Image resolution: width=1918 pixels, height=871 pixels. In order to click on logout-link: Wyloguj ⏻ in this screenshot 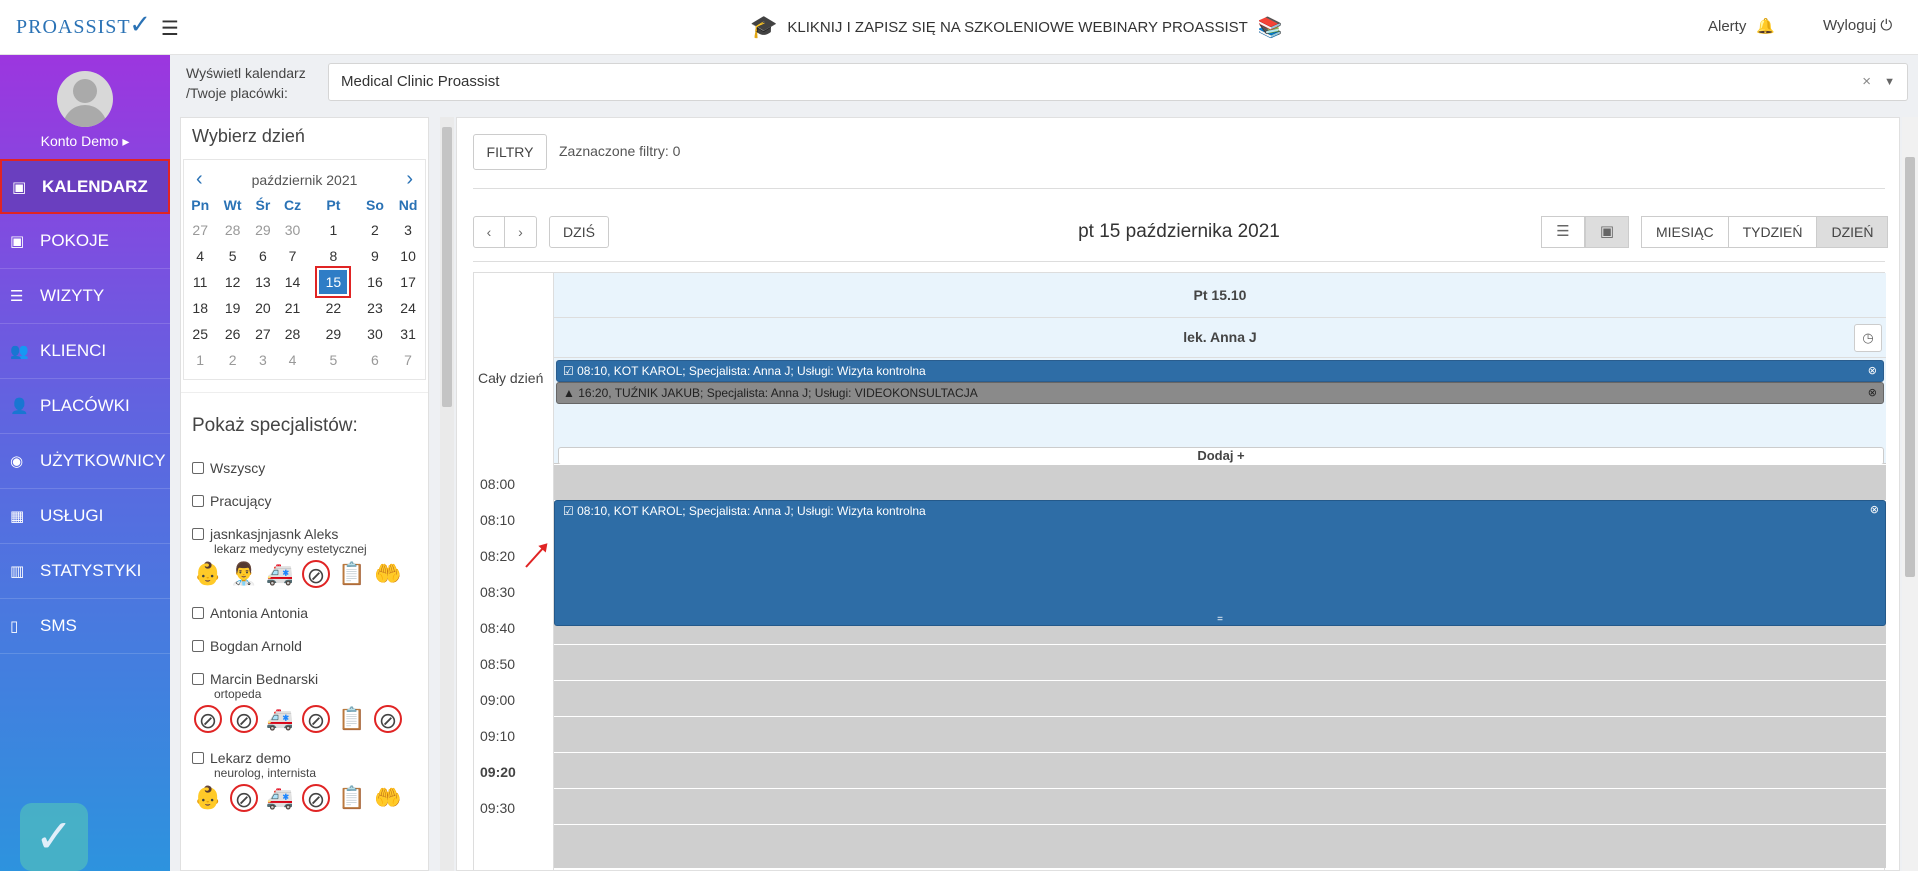, I will do `click(1857, 25)`.